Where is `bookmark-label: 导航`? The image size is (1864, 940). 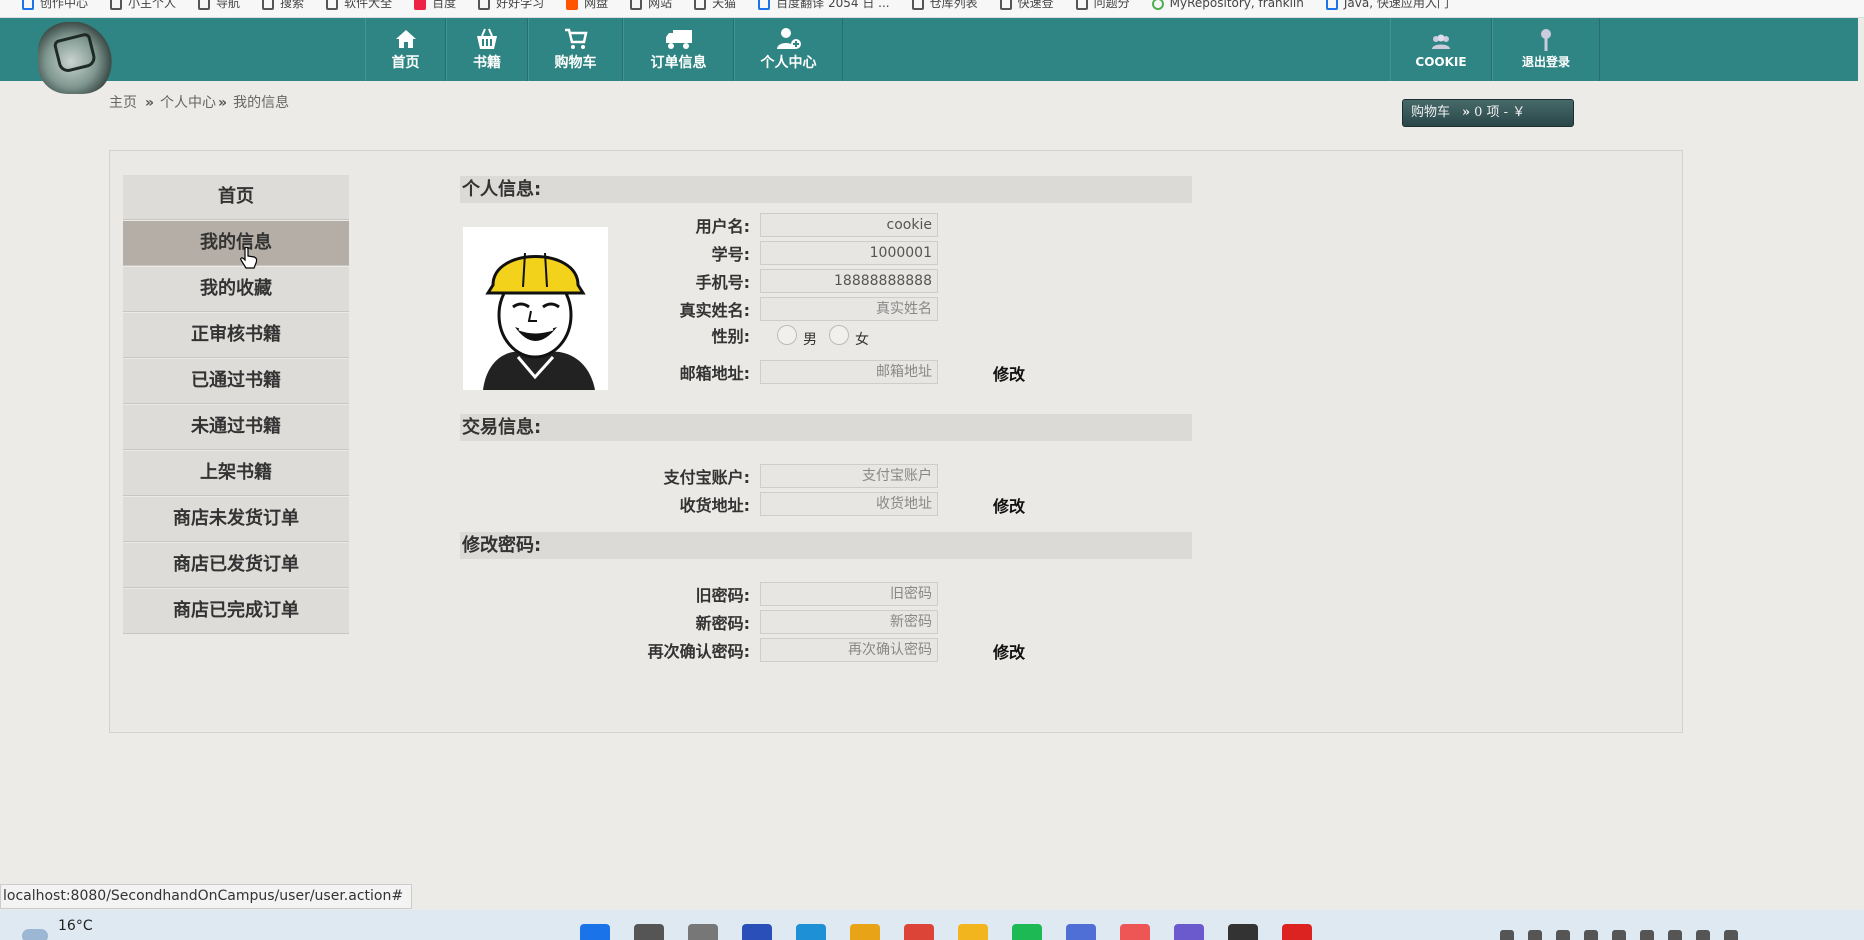
bookmark-label: 导航 is located at coordinates (228, 5).